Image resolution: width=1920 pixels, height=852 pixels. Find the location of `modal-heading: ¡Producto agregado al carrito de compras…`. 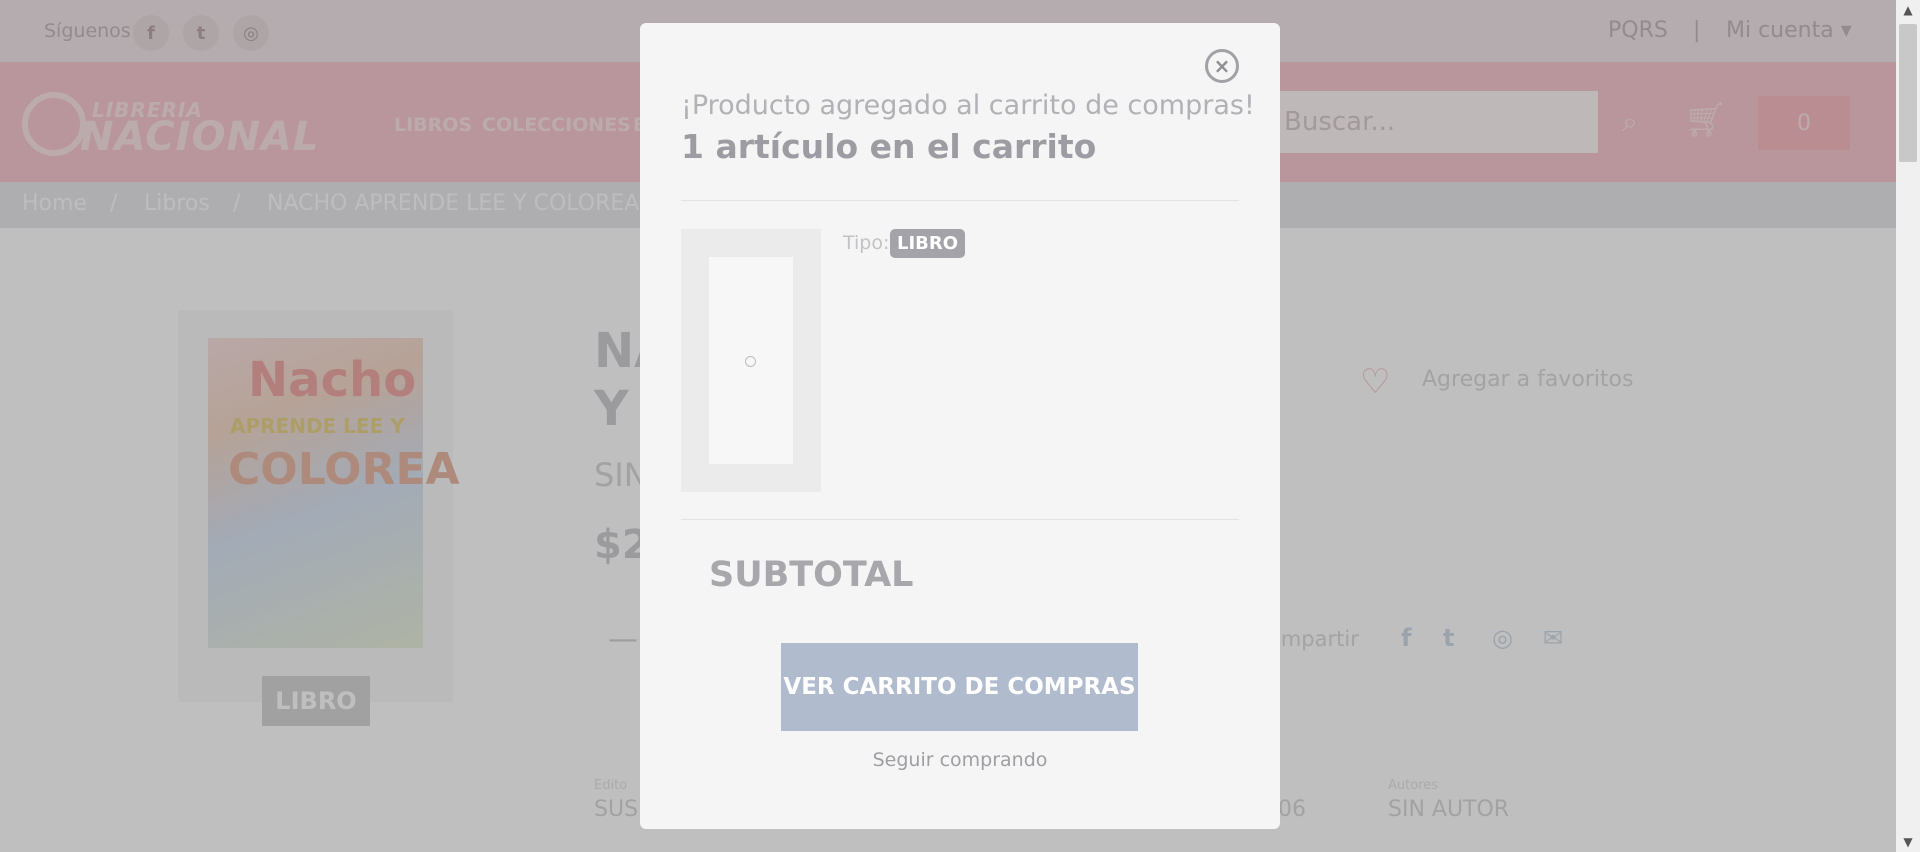

modal-heading: ¡Producto agregado al carrito de compras… is located at coordinates (968, 105).